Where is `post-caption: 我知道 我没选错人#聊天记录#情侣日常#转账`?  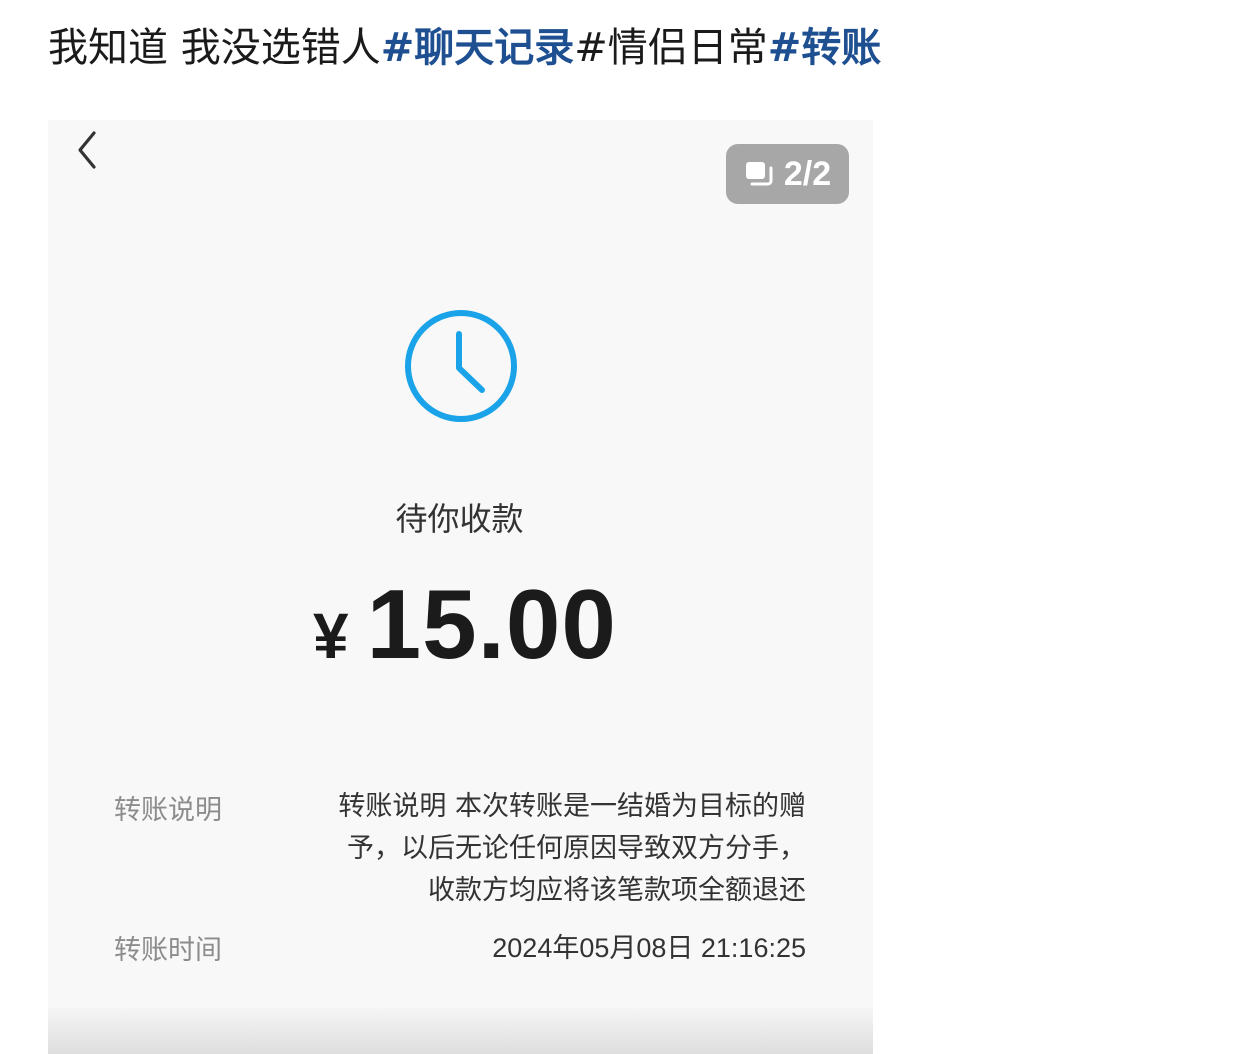
post-caption: 我知道 我没选错人#聊天记录#情侣日常#转账 is located at coordinates (464, 48).